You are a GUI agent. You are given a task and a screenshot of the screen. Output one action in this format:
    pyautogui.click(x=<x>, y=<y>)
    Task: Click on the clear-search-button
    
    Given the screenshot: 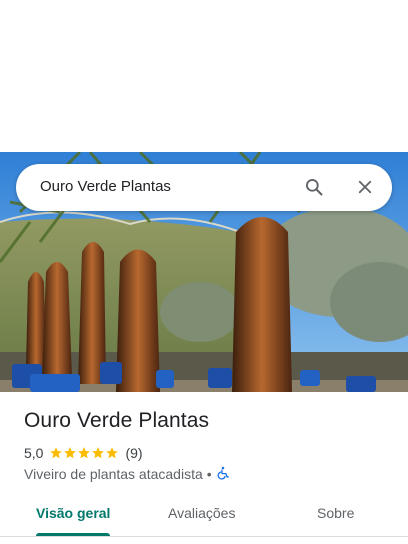 What is the action you would take?
    pyautogui.click(x=365, y=187)
    